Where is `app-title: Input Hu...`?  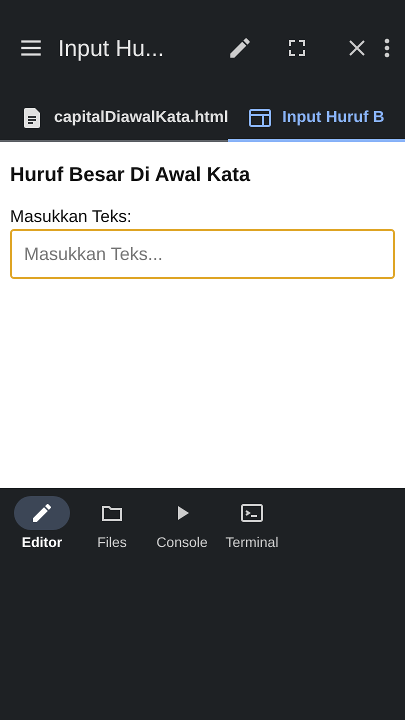
app-title: Input Hu... is located at coordinates (112, 48).